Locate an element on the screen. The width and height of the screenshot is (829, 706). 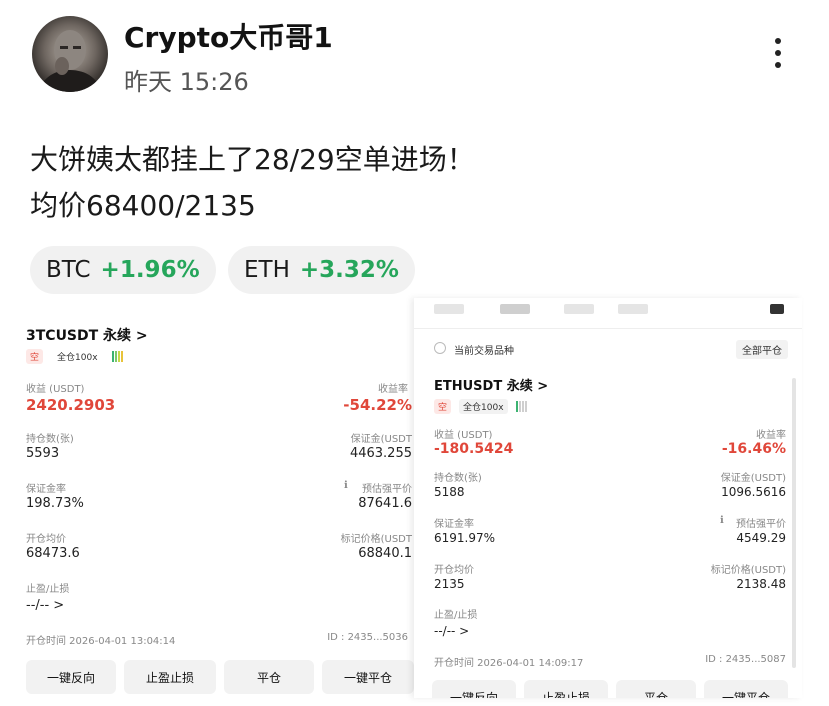
open-time: 开仓时间 2026-04-01 13:04:14 is located at coordinates (101, 641).